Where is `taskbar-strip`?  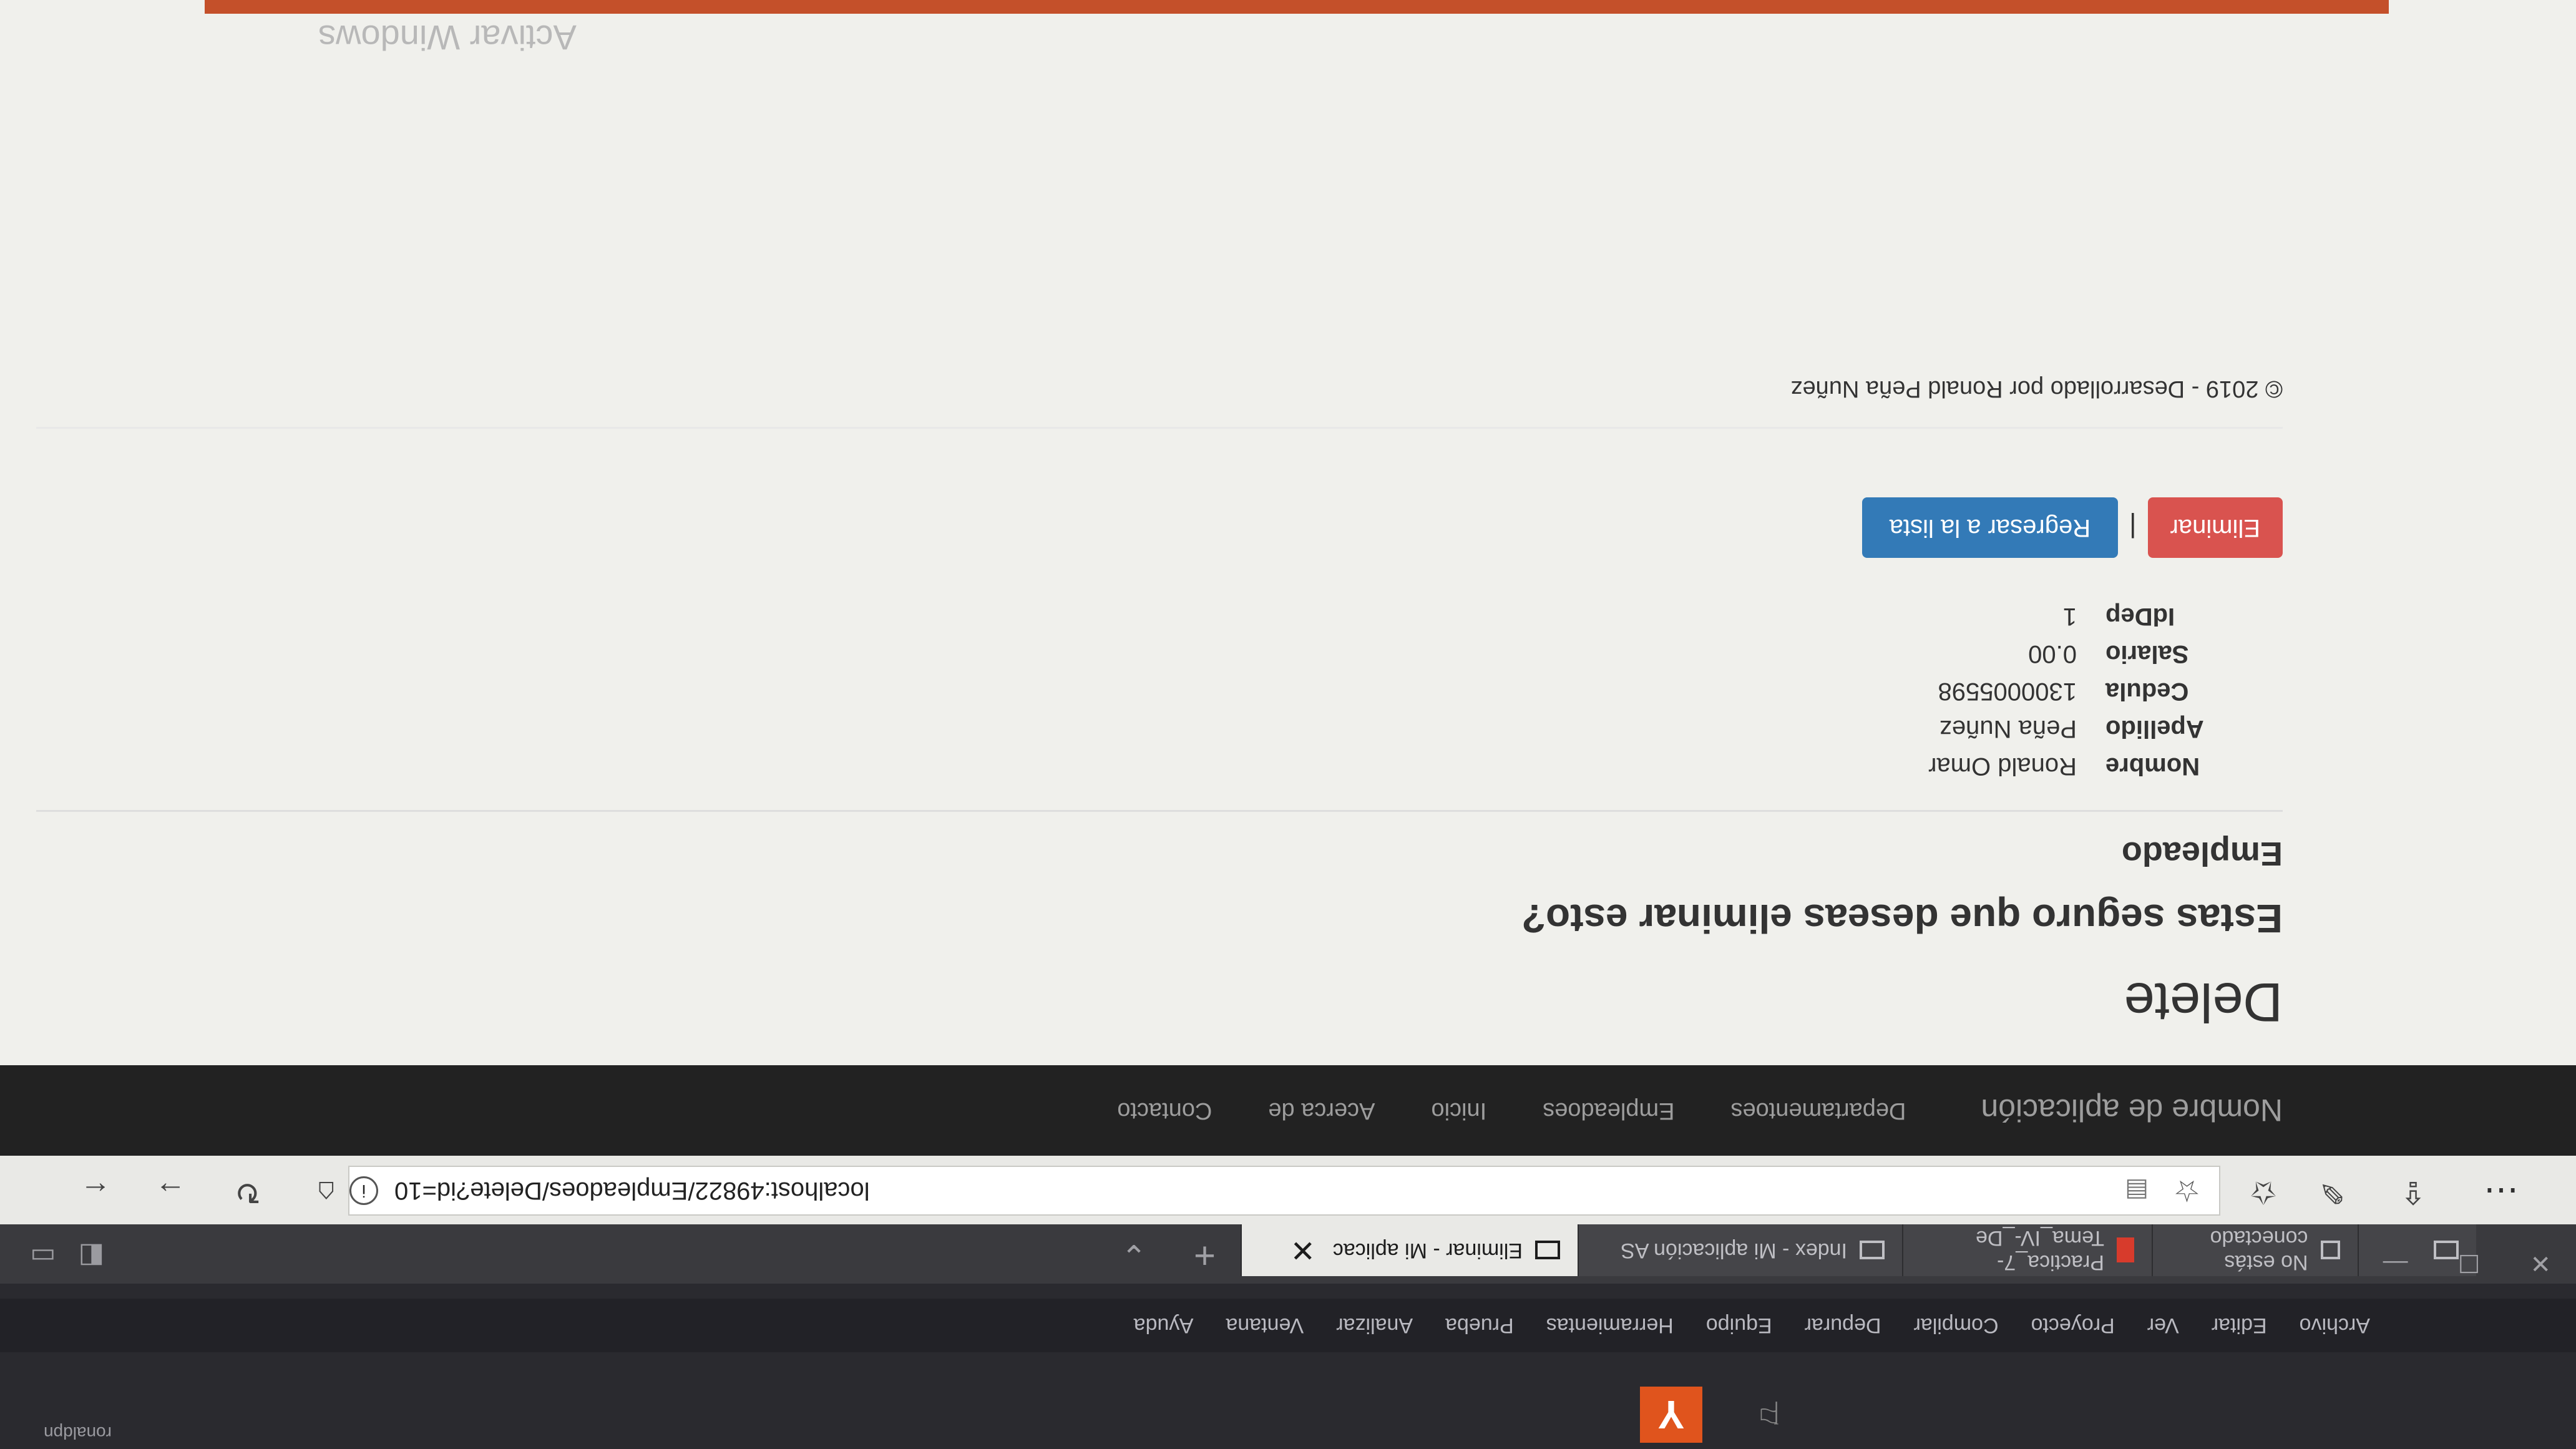
taskbar-strip is located at coordinates (1297, 7).